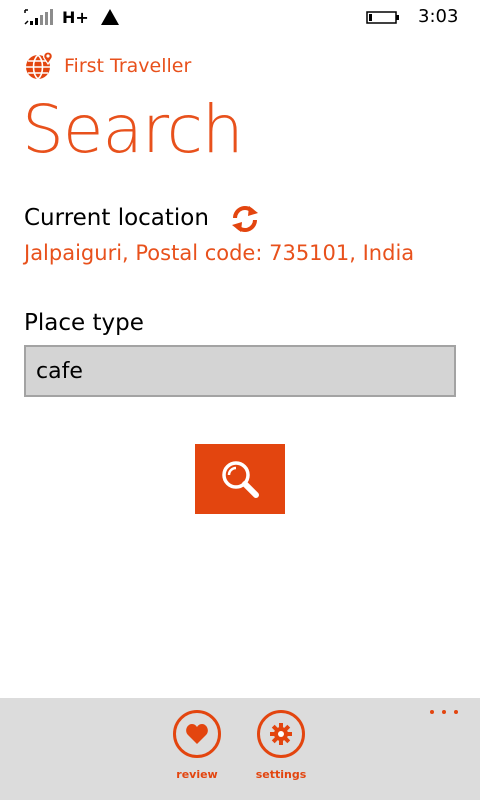 This screenshot has width=480, height=800. What do you see at coordinates (116, 218) in the screenshot?
I see `current-location-label: Current location` at bounding box center [116, 218].